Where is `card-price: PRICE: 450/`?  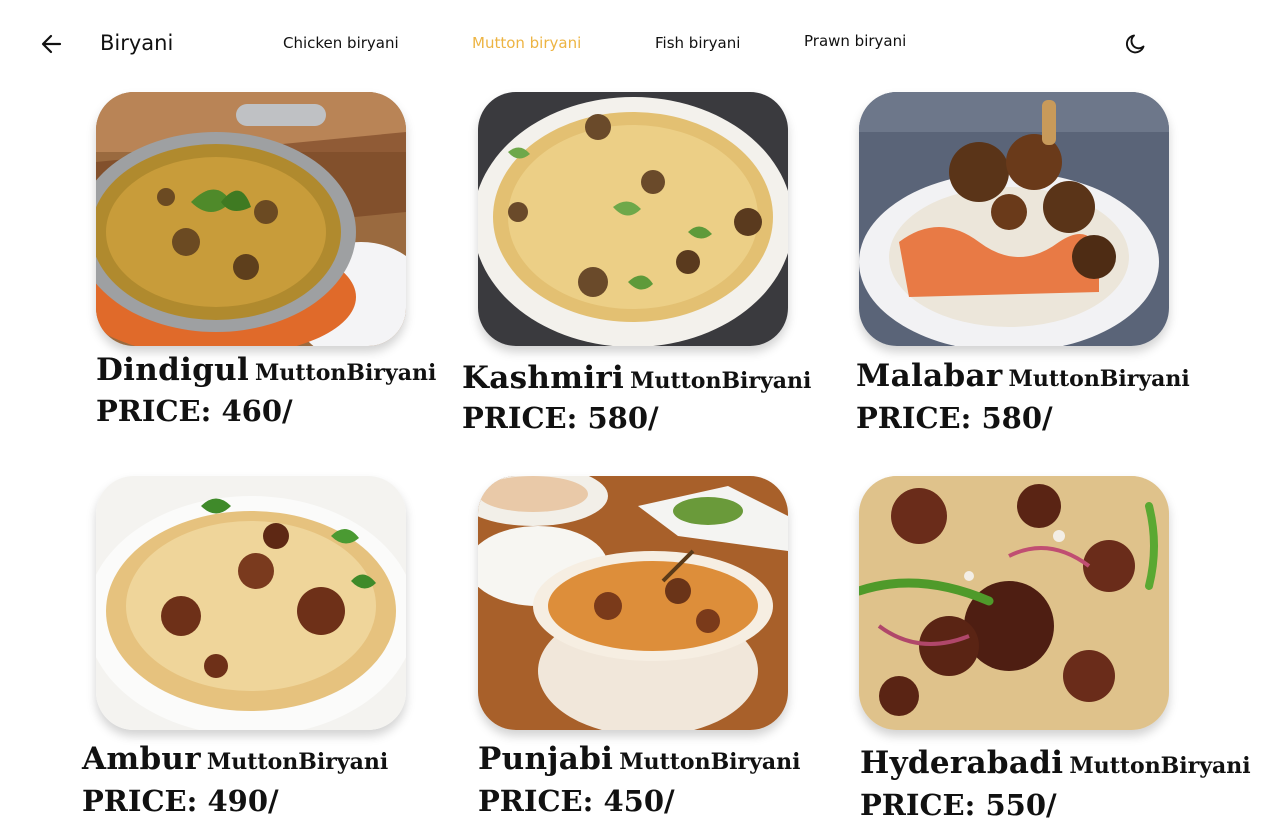 card-price: PRICE: 450/ is located at coordinates (576, 801).